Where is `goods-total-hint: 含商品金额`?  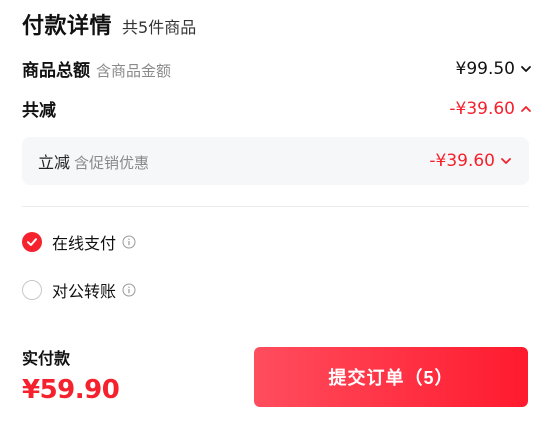 goods-total-hint: 含商品金额 is located at coordinates (134, 71).